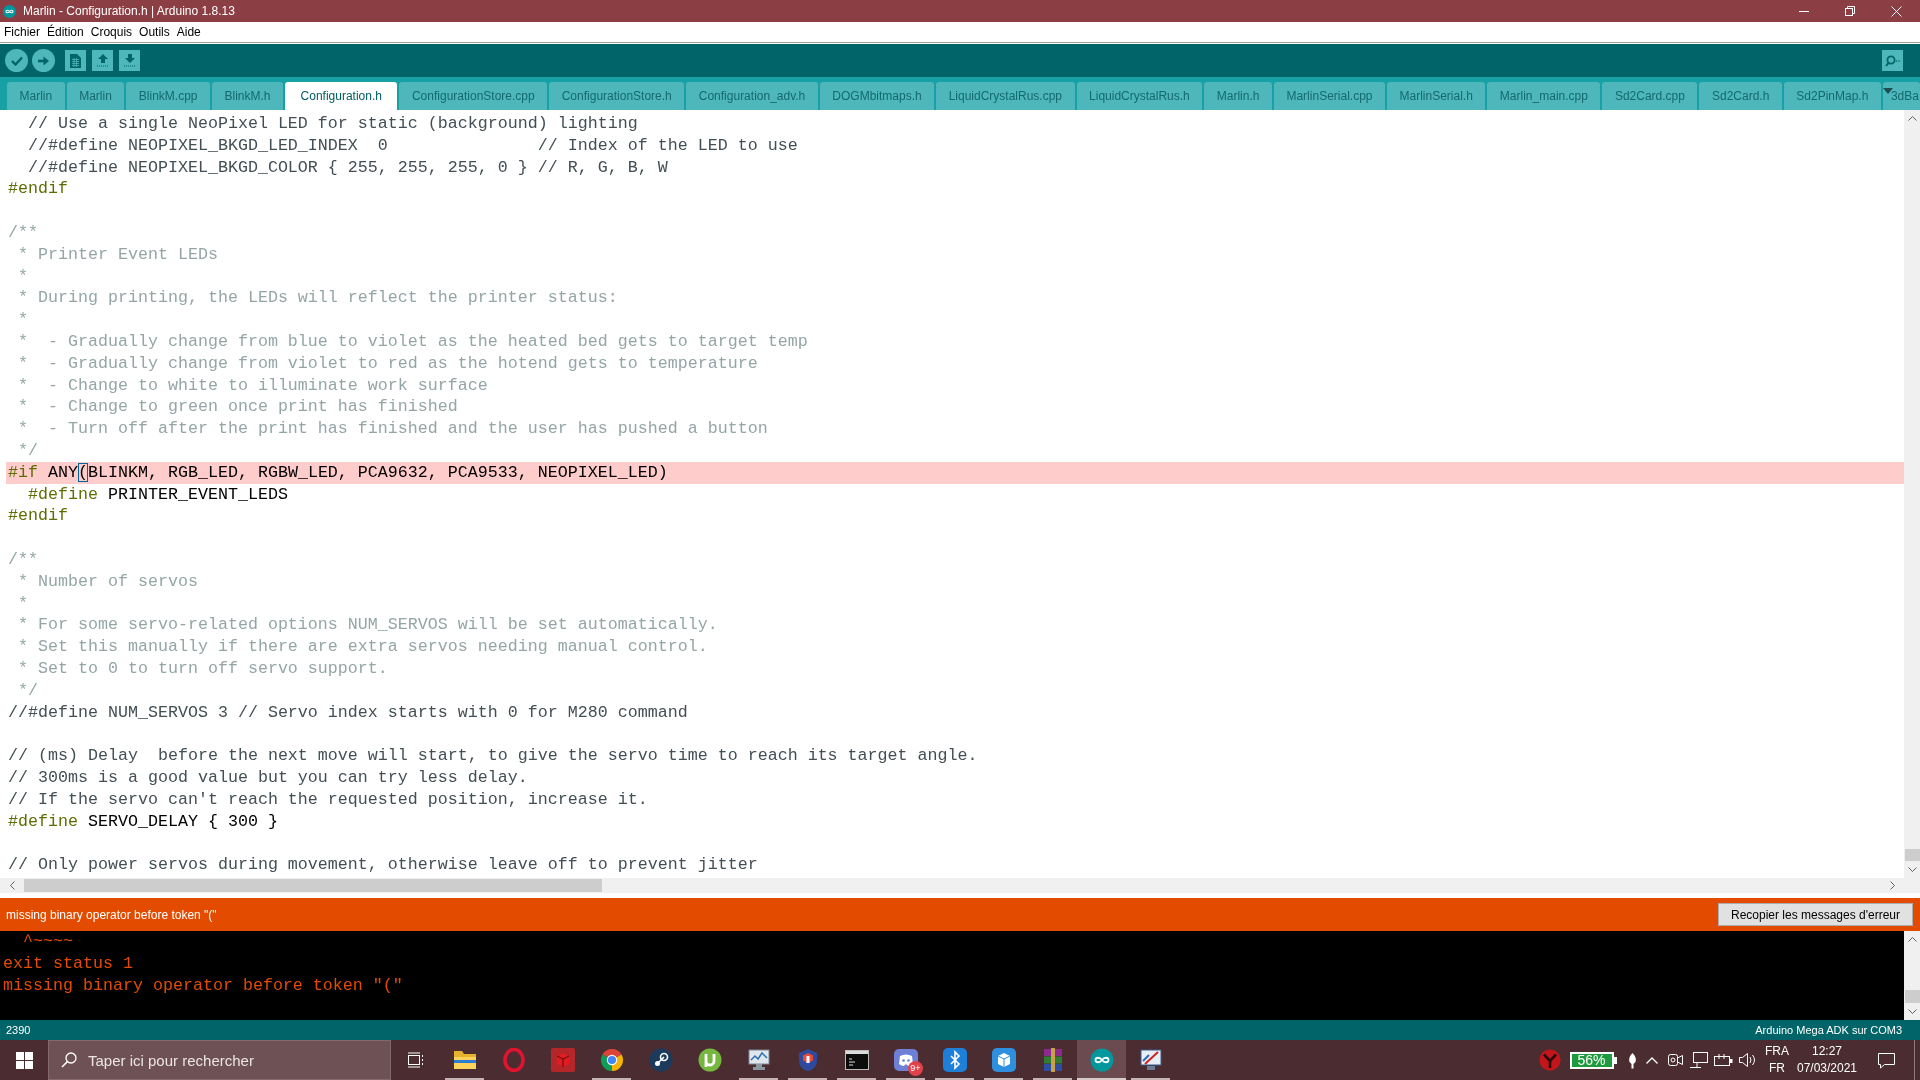  What do you see at coordinates (388, 363) in the screenshot?
I see `code-line: * - Gradually change from violet to red as the hotend gets to temperature` at bounding box center [388, 363].